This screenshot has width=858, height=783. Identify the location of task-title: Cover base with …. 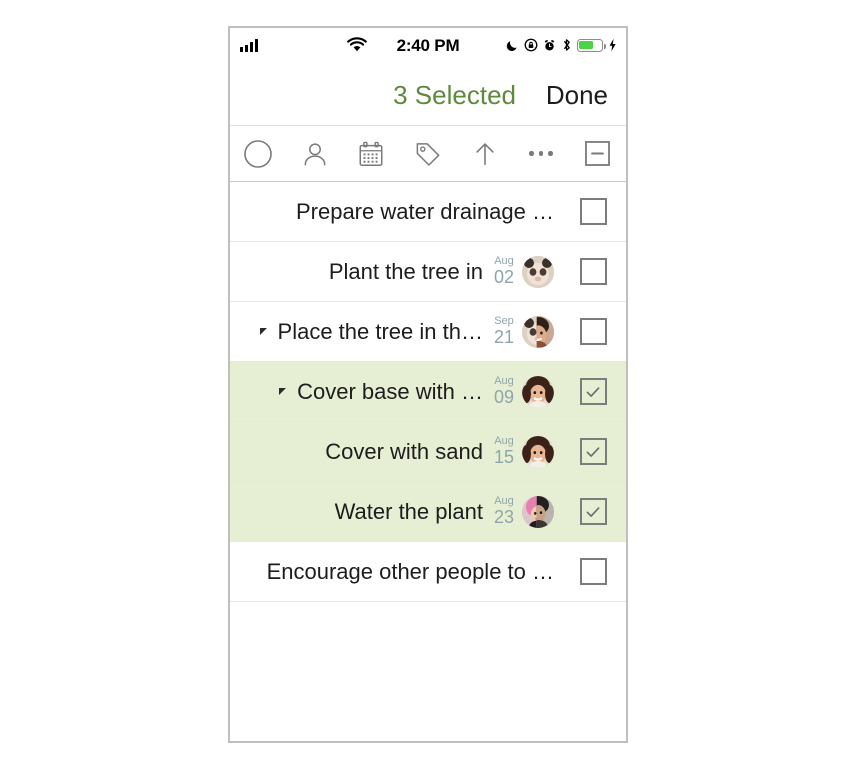
(390, 391).